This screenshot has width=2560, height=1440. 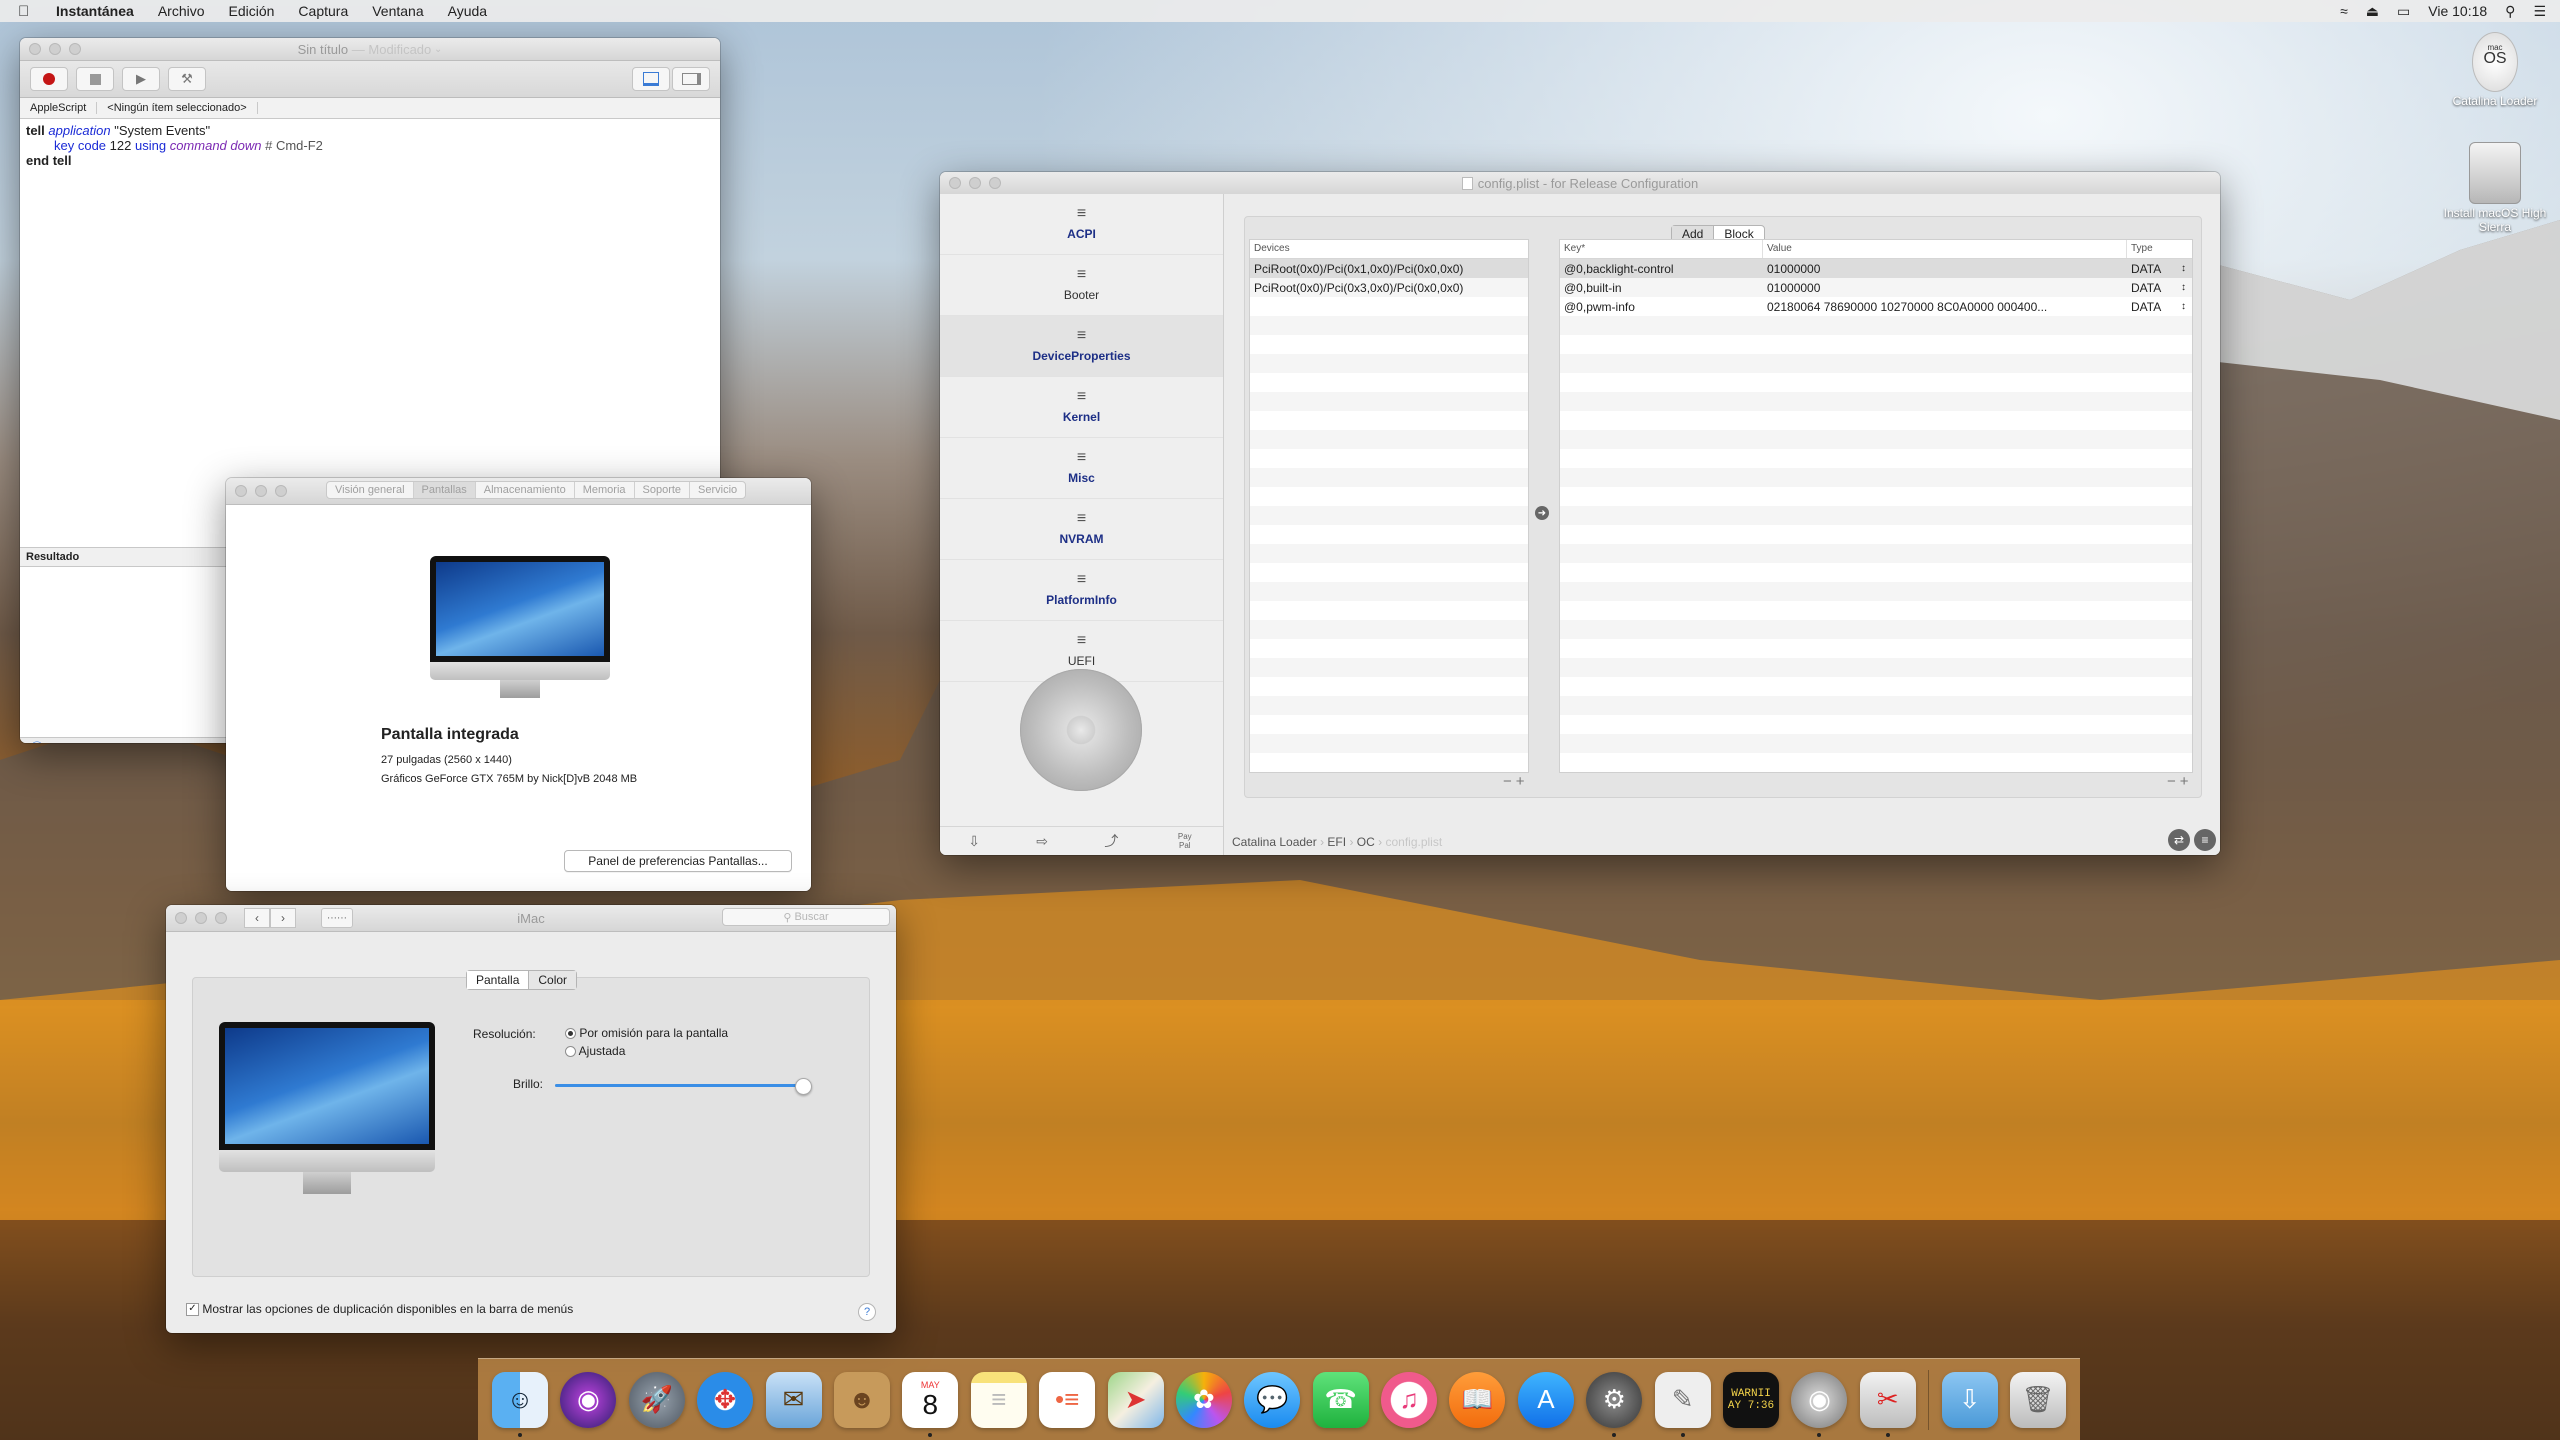 I want to click on share-icon: ⤴, so click(x=1111, y=841).